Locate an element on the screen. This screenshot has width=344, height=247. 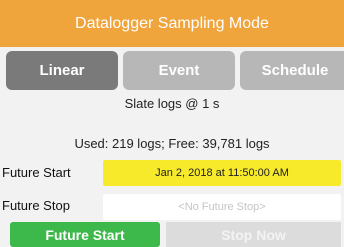
page-title: Datalogger Sampling Mode is located at coordinates (172, 23).